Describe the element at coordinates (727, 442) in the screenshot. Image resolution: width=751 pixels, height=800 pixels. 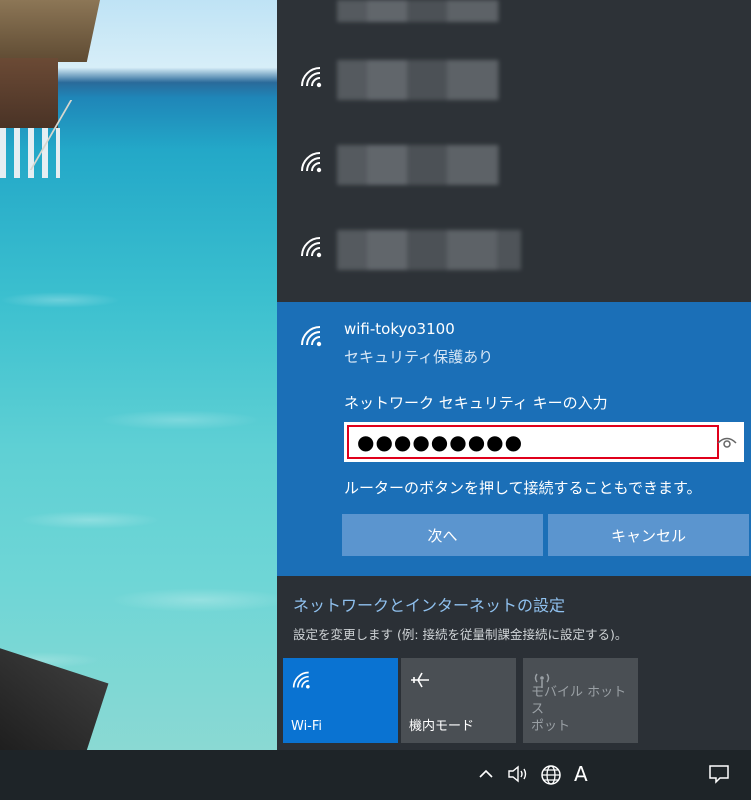
I see `eye-icon` at that location.